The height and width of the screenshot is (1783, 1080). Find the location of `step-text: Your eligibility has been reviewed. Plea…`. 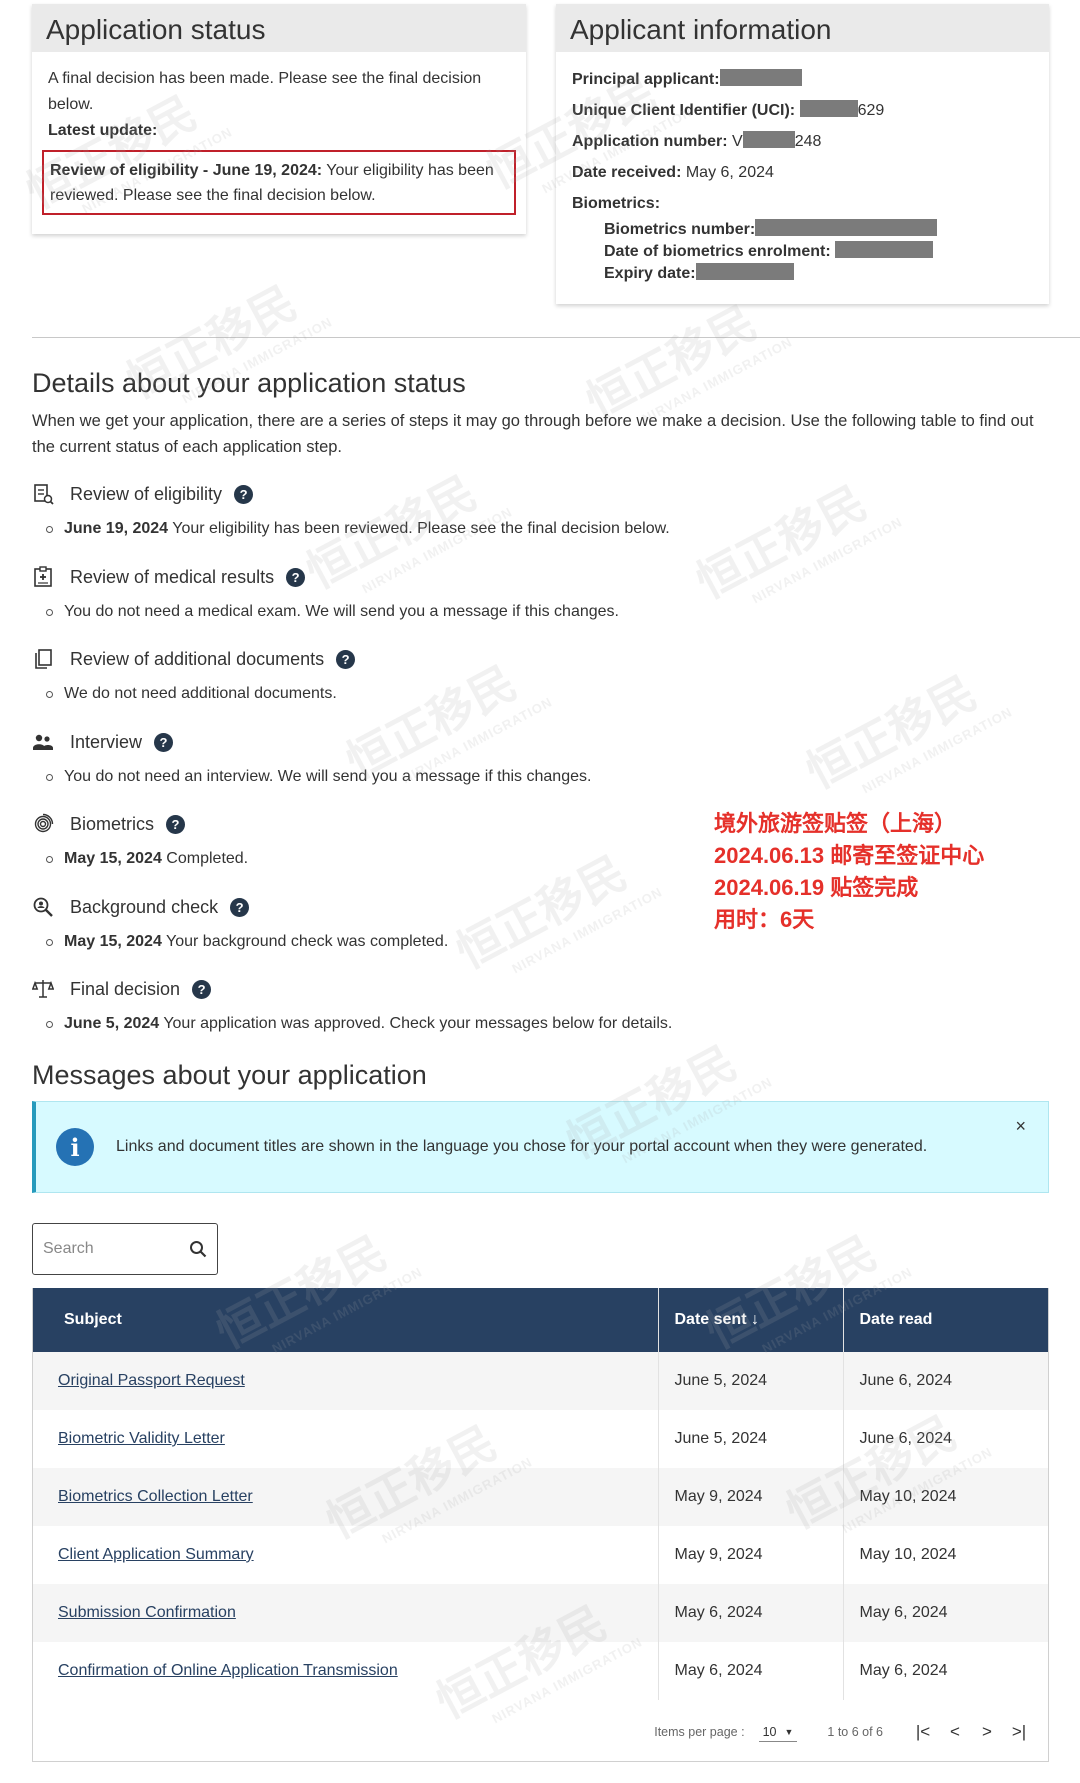

step-text: Your eligibility has been reviewed. Plea… is located at coordinates (419, 528).